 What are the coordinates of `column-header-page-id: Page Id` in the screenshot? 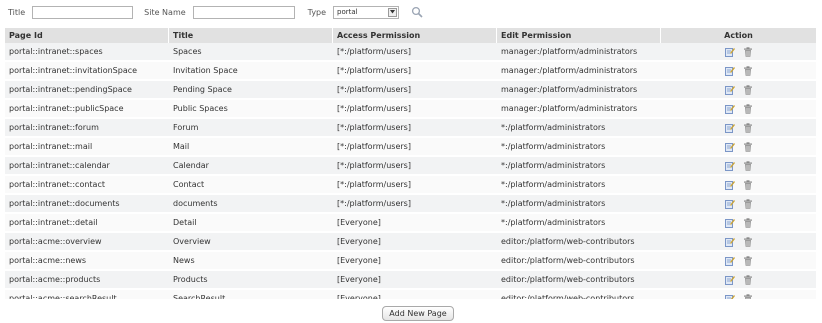 It's located at (87, 35).